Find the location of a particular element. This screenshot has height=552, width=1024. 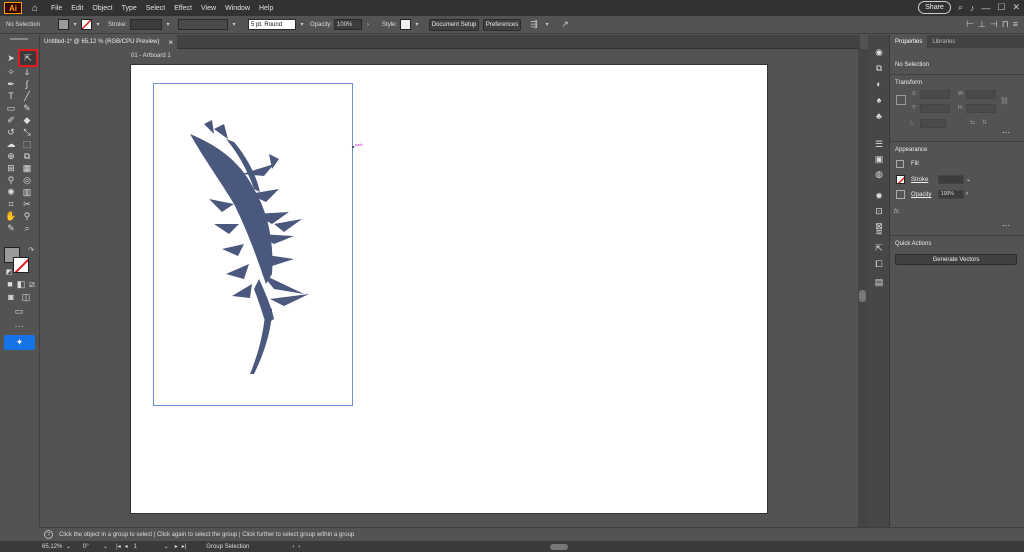

brushes-icon: ♠ is located at coordinates (879, 100).